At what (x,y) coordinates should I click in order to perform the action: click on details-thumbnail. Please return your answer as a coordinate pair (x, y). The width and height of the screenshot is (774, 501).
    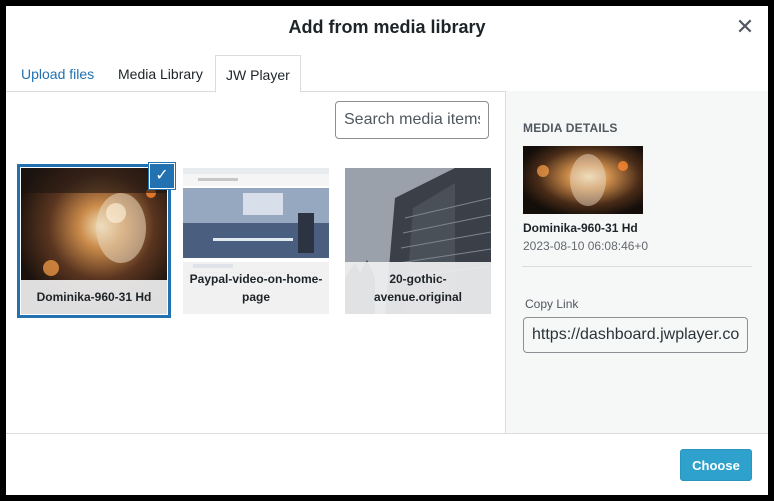
    Looking at the image, I should click on (583, 180).